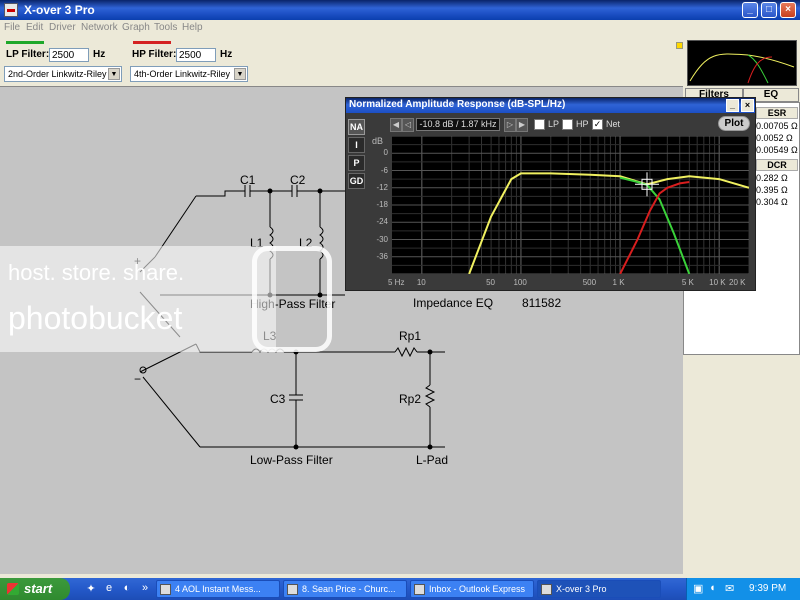 The image size is (800, 600). What do you see at coordinates (732, 105) in the screenshot?
I see `amp-minimize-button: _` at bounding box center [732, 105].